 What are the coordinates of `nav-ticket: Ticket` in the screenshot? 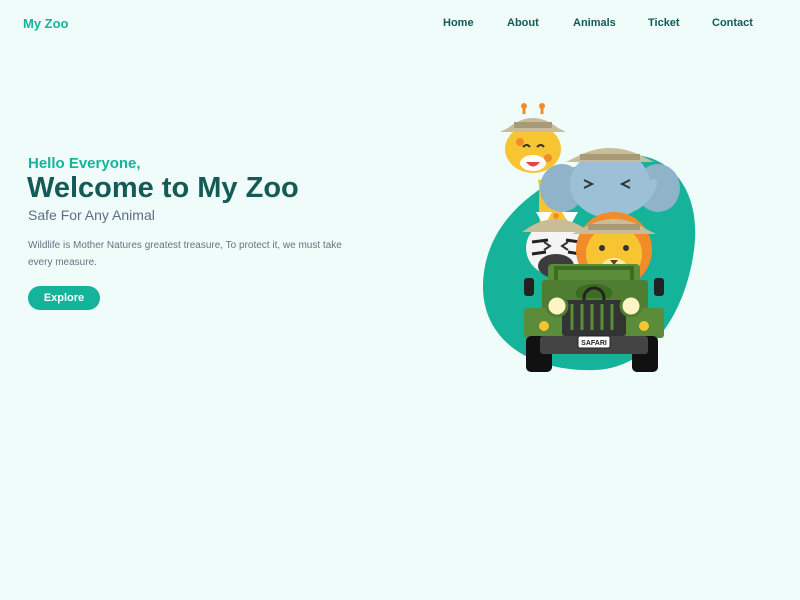 It's located at (664, 23).